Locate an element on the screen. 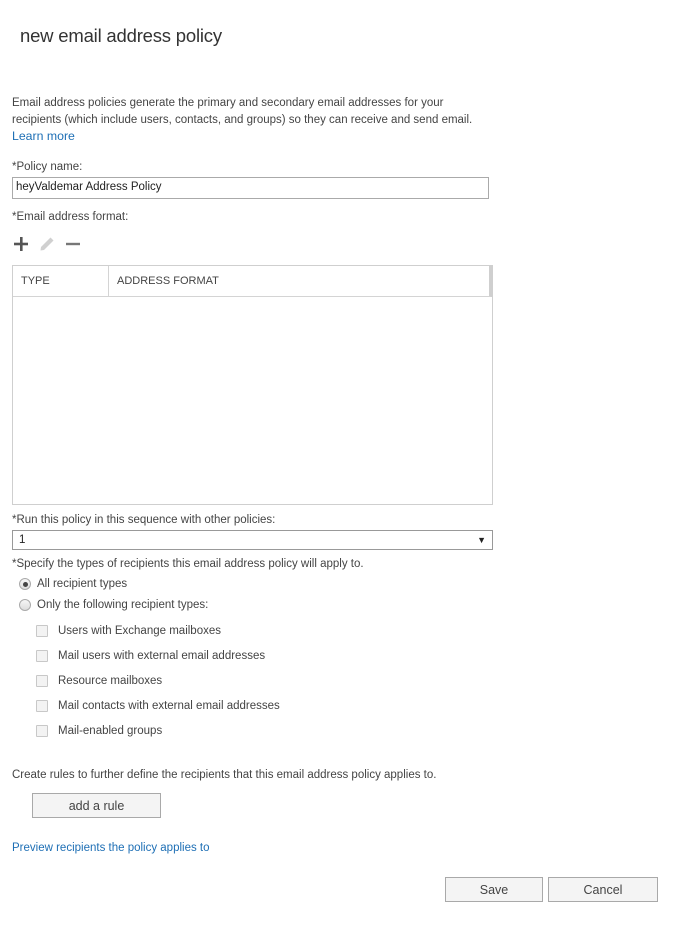 This screenshot has width=690, height=935. radio-all-recipient-types: All recipient types is located at coordinates (73, 584).